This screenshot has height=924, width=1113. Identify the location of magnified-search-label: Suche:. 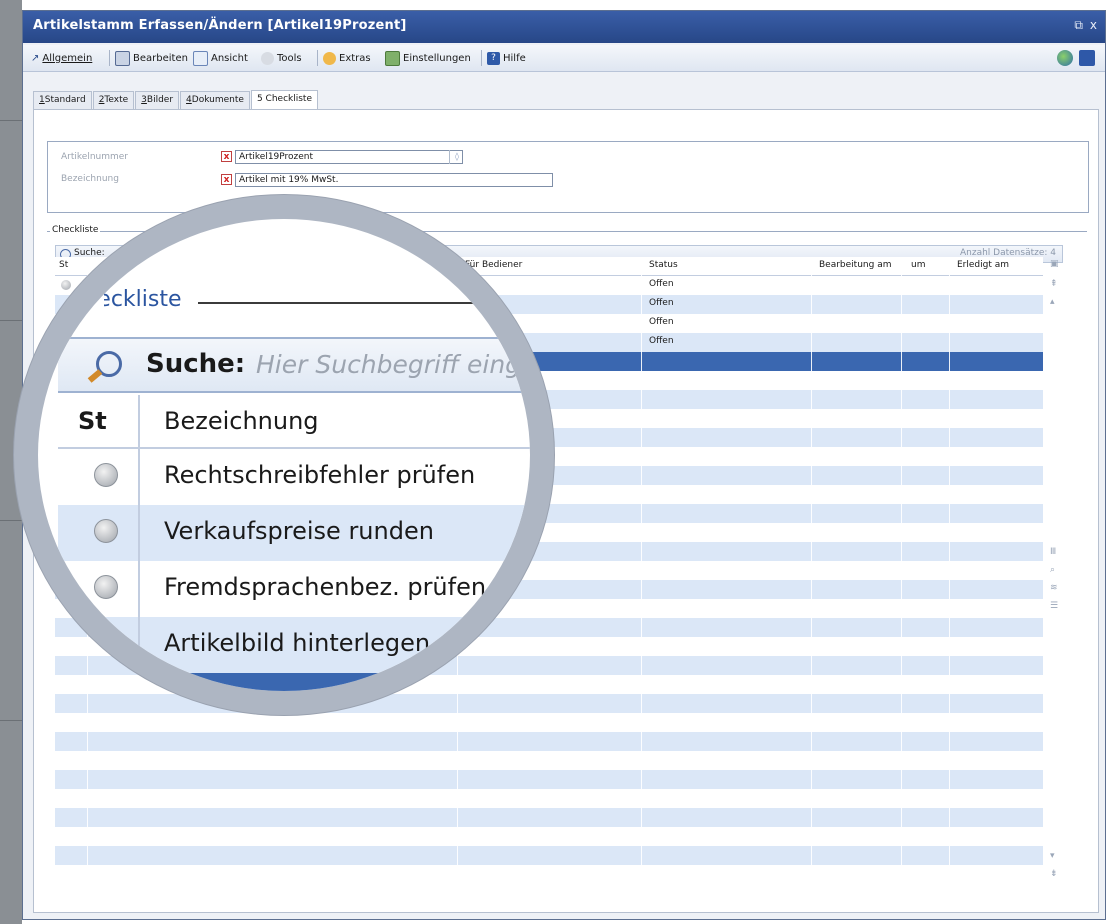
(196, 364).